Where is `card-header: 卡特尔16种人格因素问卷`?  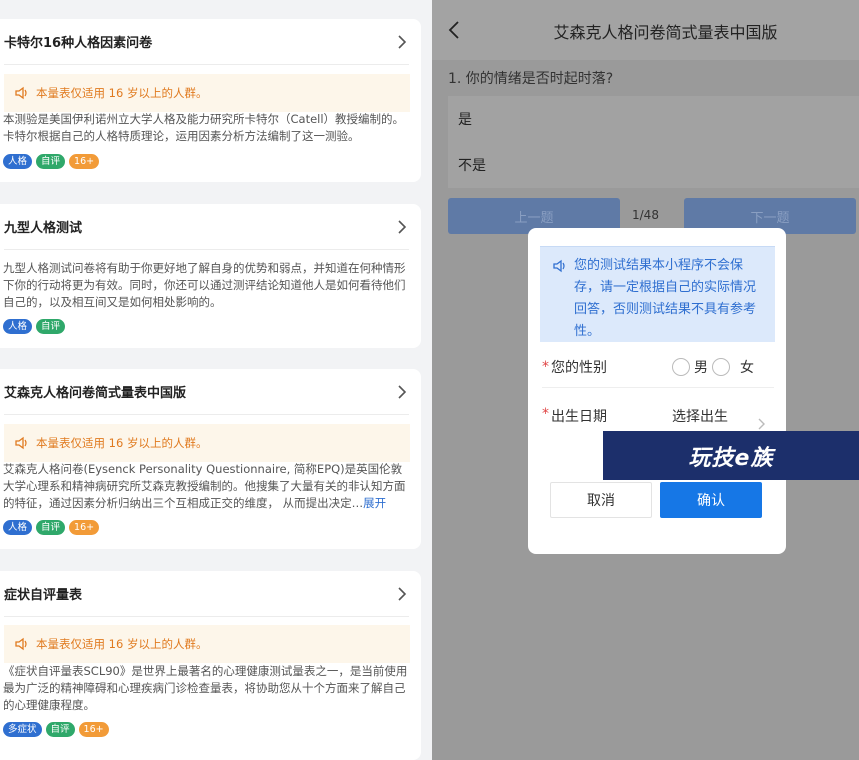
card-header: 卡特尔16种人格因素问卷 is located at coordinates (206, 42).